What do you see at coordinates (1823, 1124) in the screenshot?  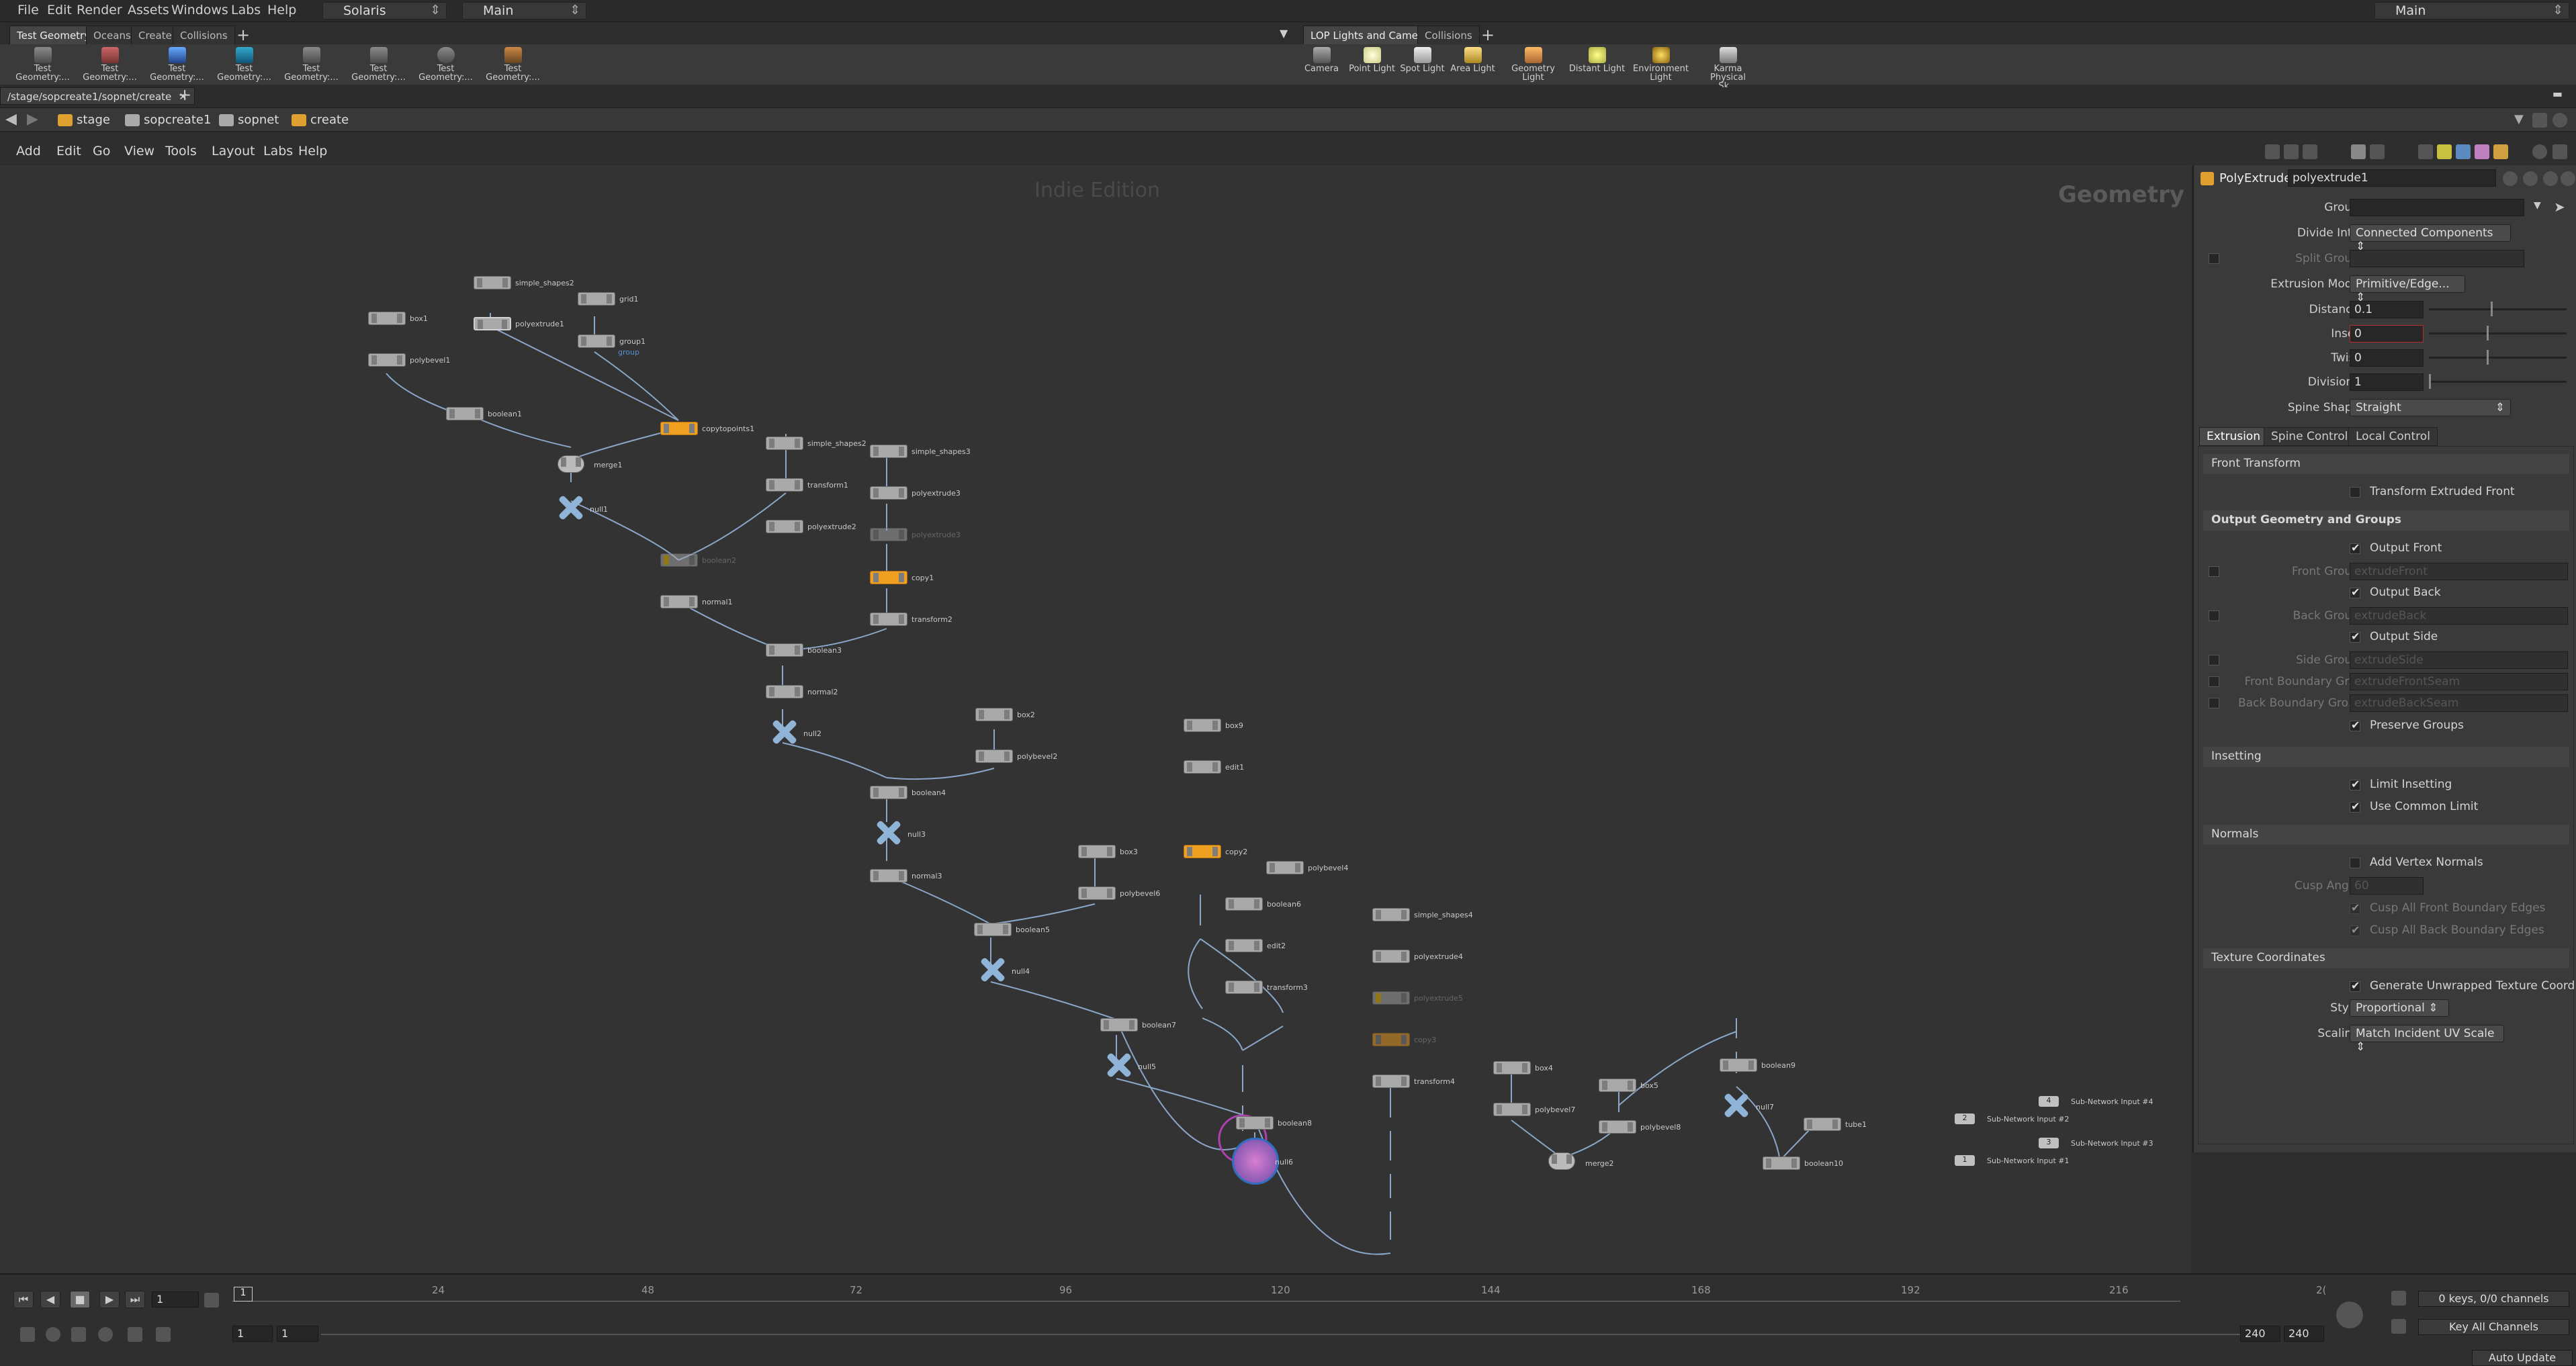 I see `node-tube1` at bounding box center [1823, 1124].